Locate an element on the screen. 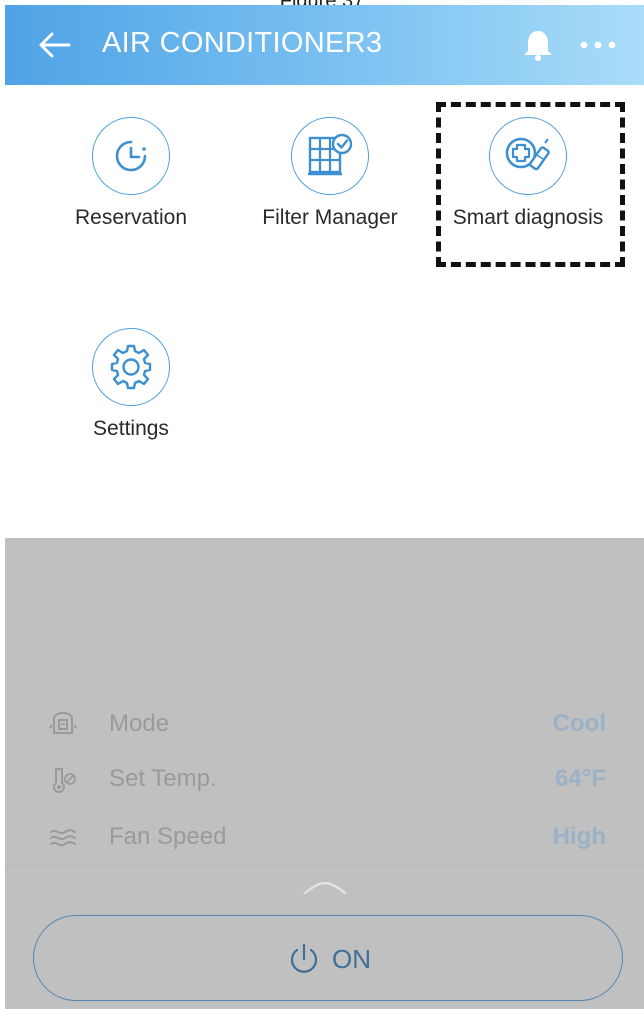 The image size is (644, 1009). medical-phone-icon is located at coordinates (527, 154).